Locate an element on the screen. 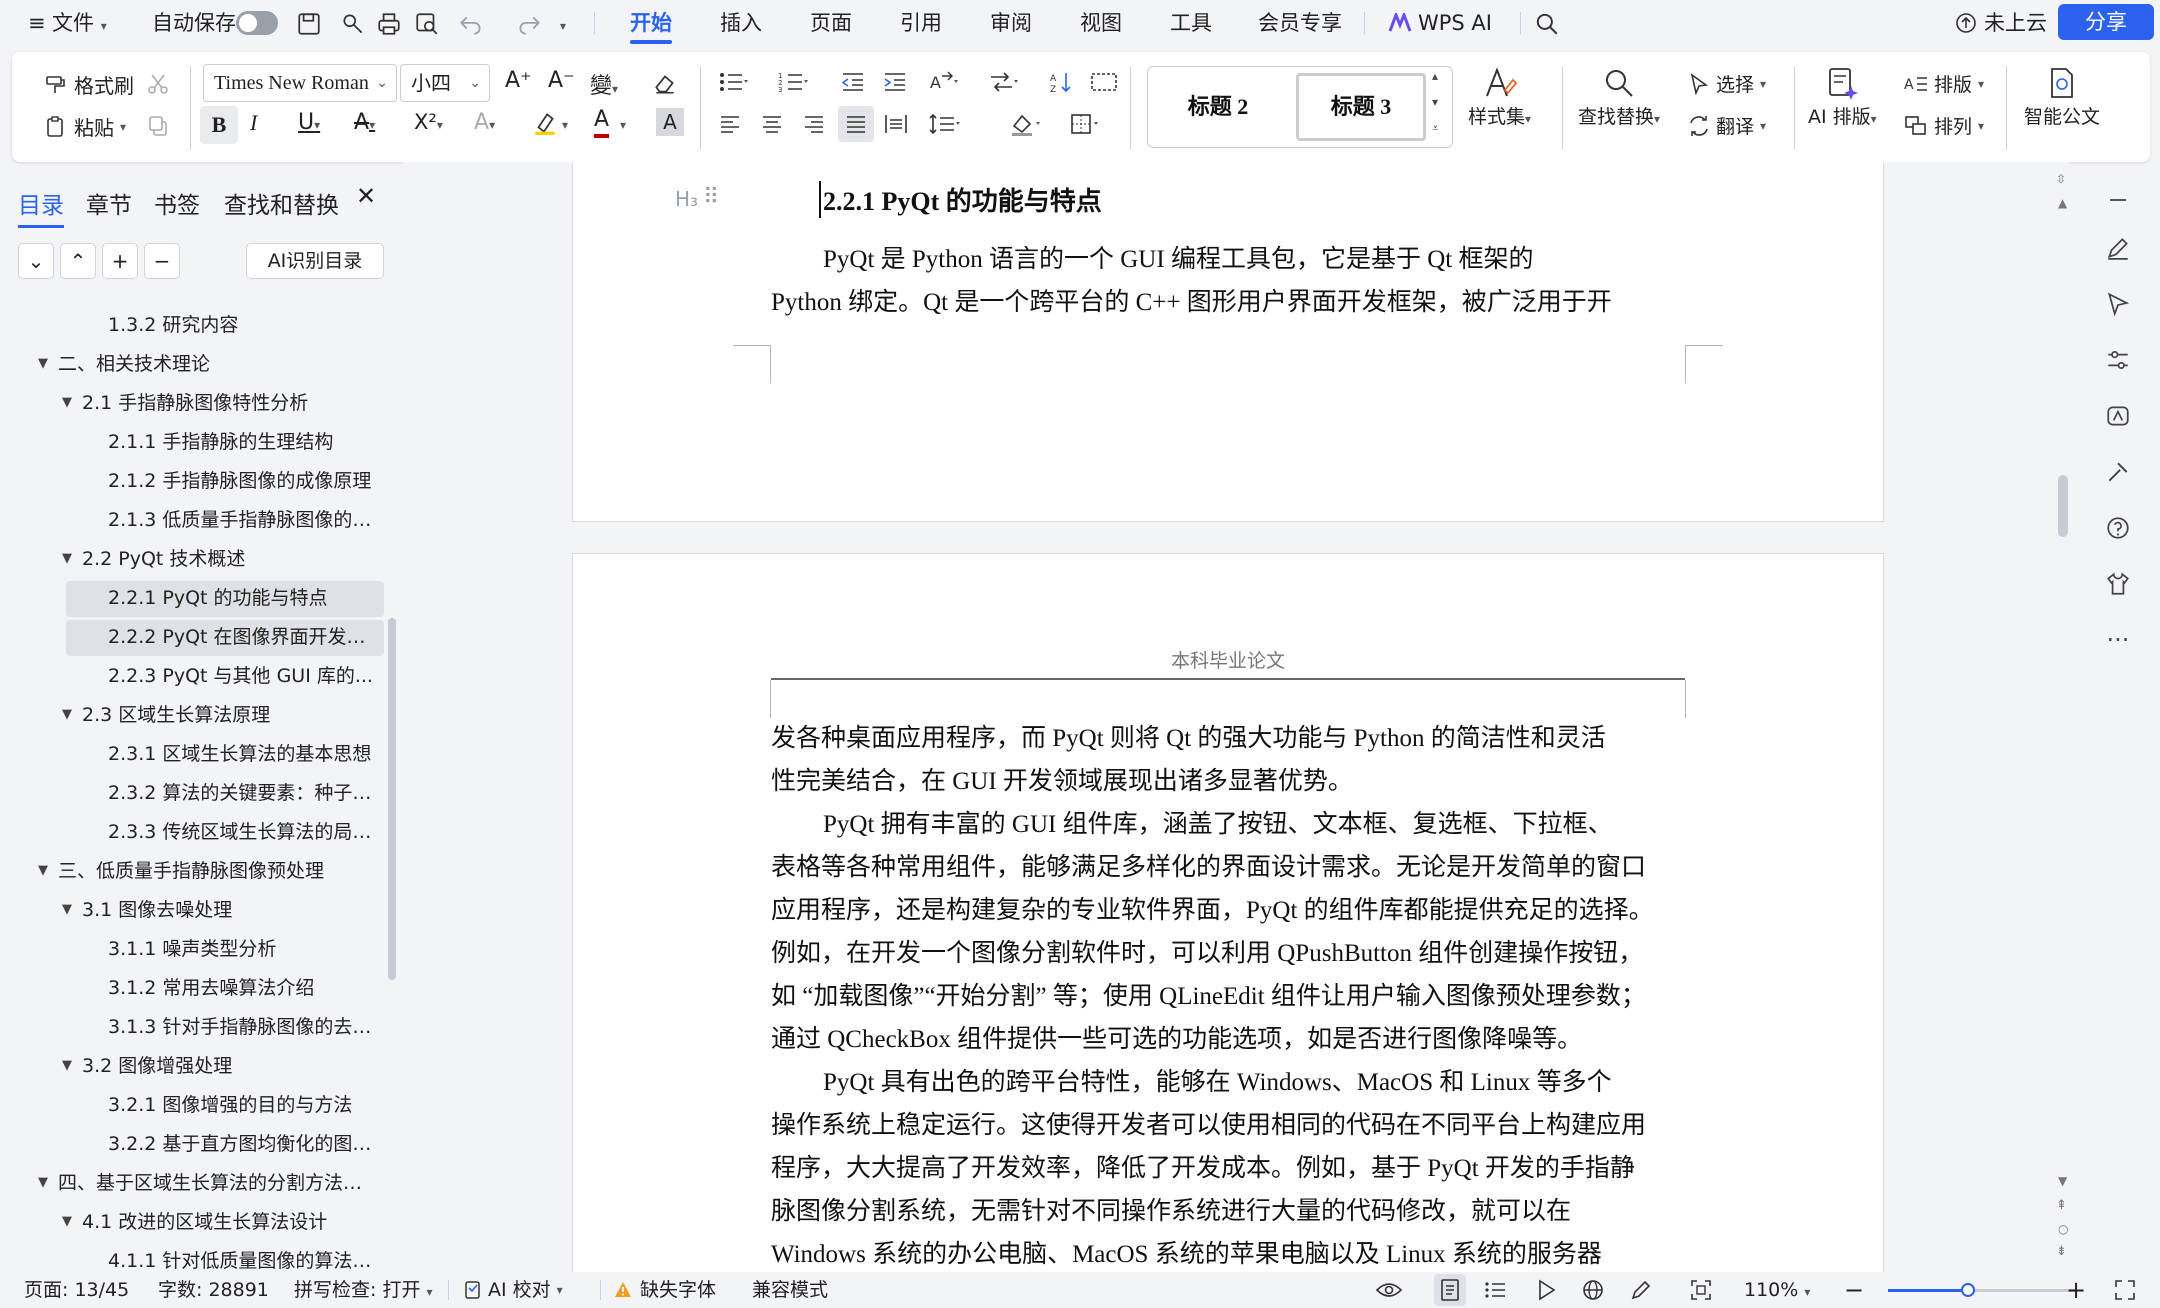  toc-item: 1.3.2 研究内容 is located at coordinates (243, 325).